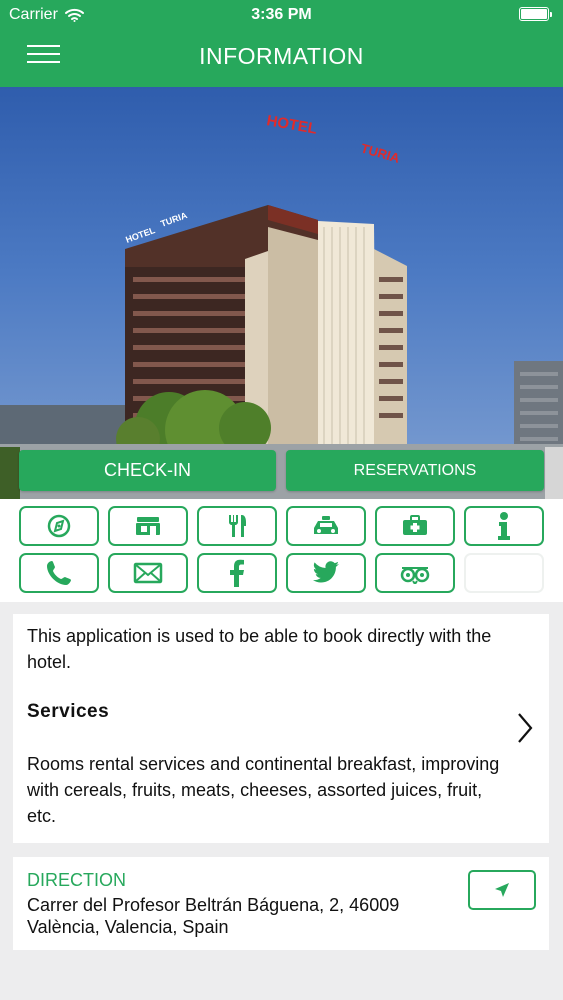  I want to click on info-button, so click(504, 526).